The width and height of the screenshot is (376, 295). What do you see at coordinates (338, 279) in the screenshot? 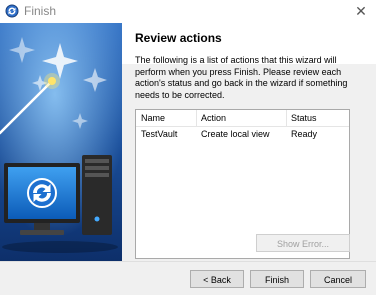
I see `cancel-button: Cancel` at bounding box center [338, 279].